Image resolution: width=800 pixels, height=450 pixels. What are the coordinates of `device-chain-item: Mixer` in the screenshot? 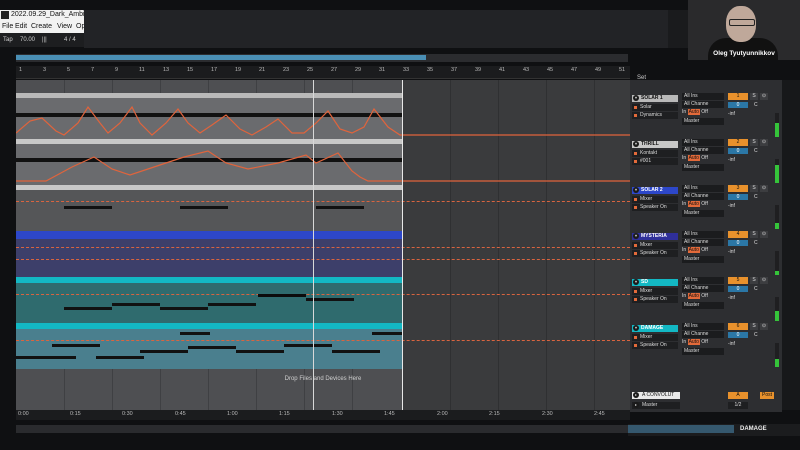 It's located at (655, 337).